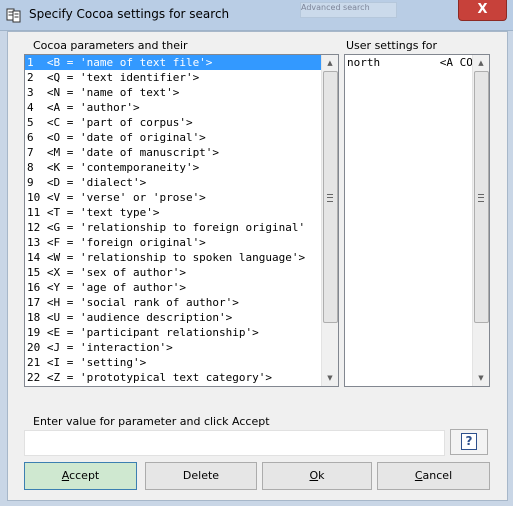 This screenshot has width=513, height=506. I want to click on accept-mnemonic: A, so click(65, 475).